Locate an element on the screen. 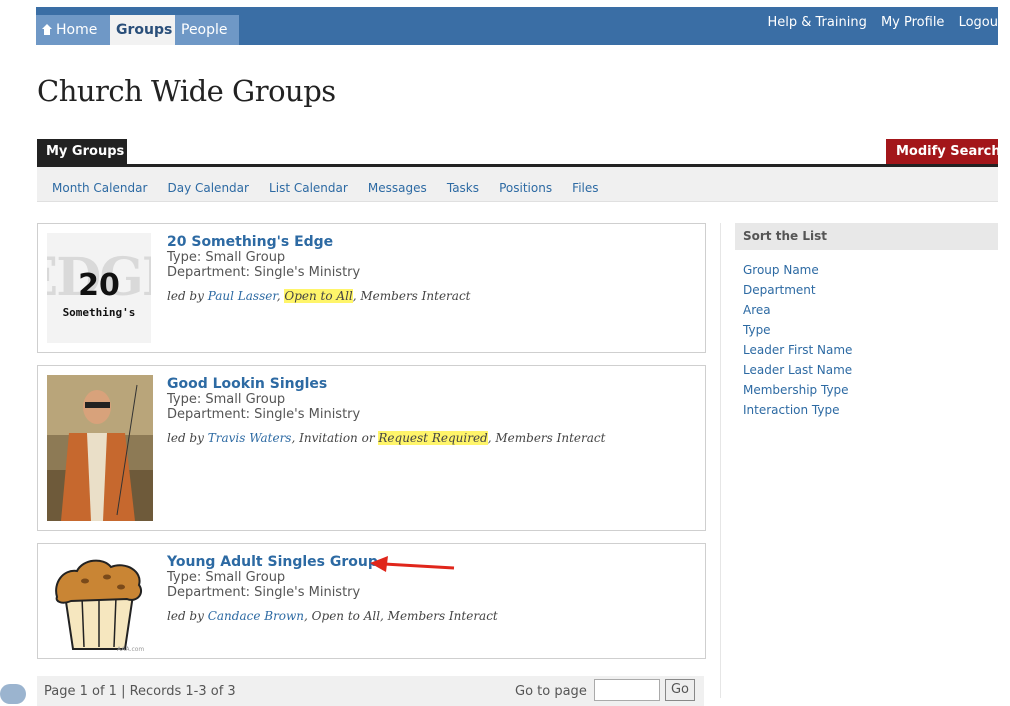 This screenshot has height=706, width=1010. goto-page-label: Go to page is located at coordinates (551, 691).